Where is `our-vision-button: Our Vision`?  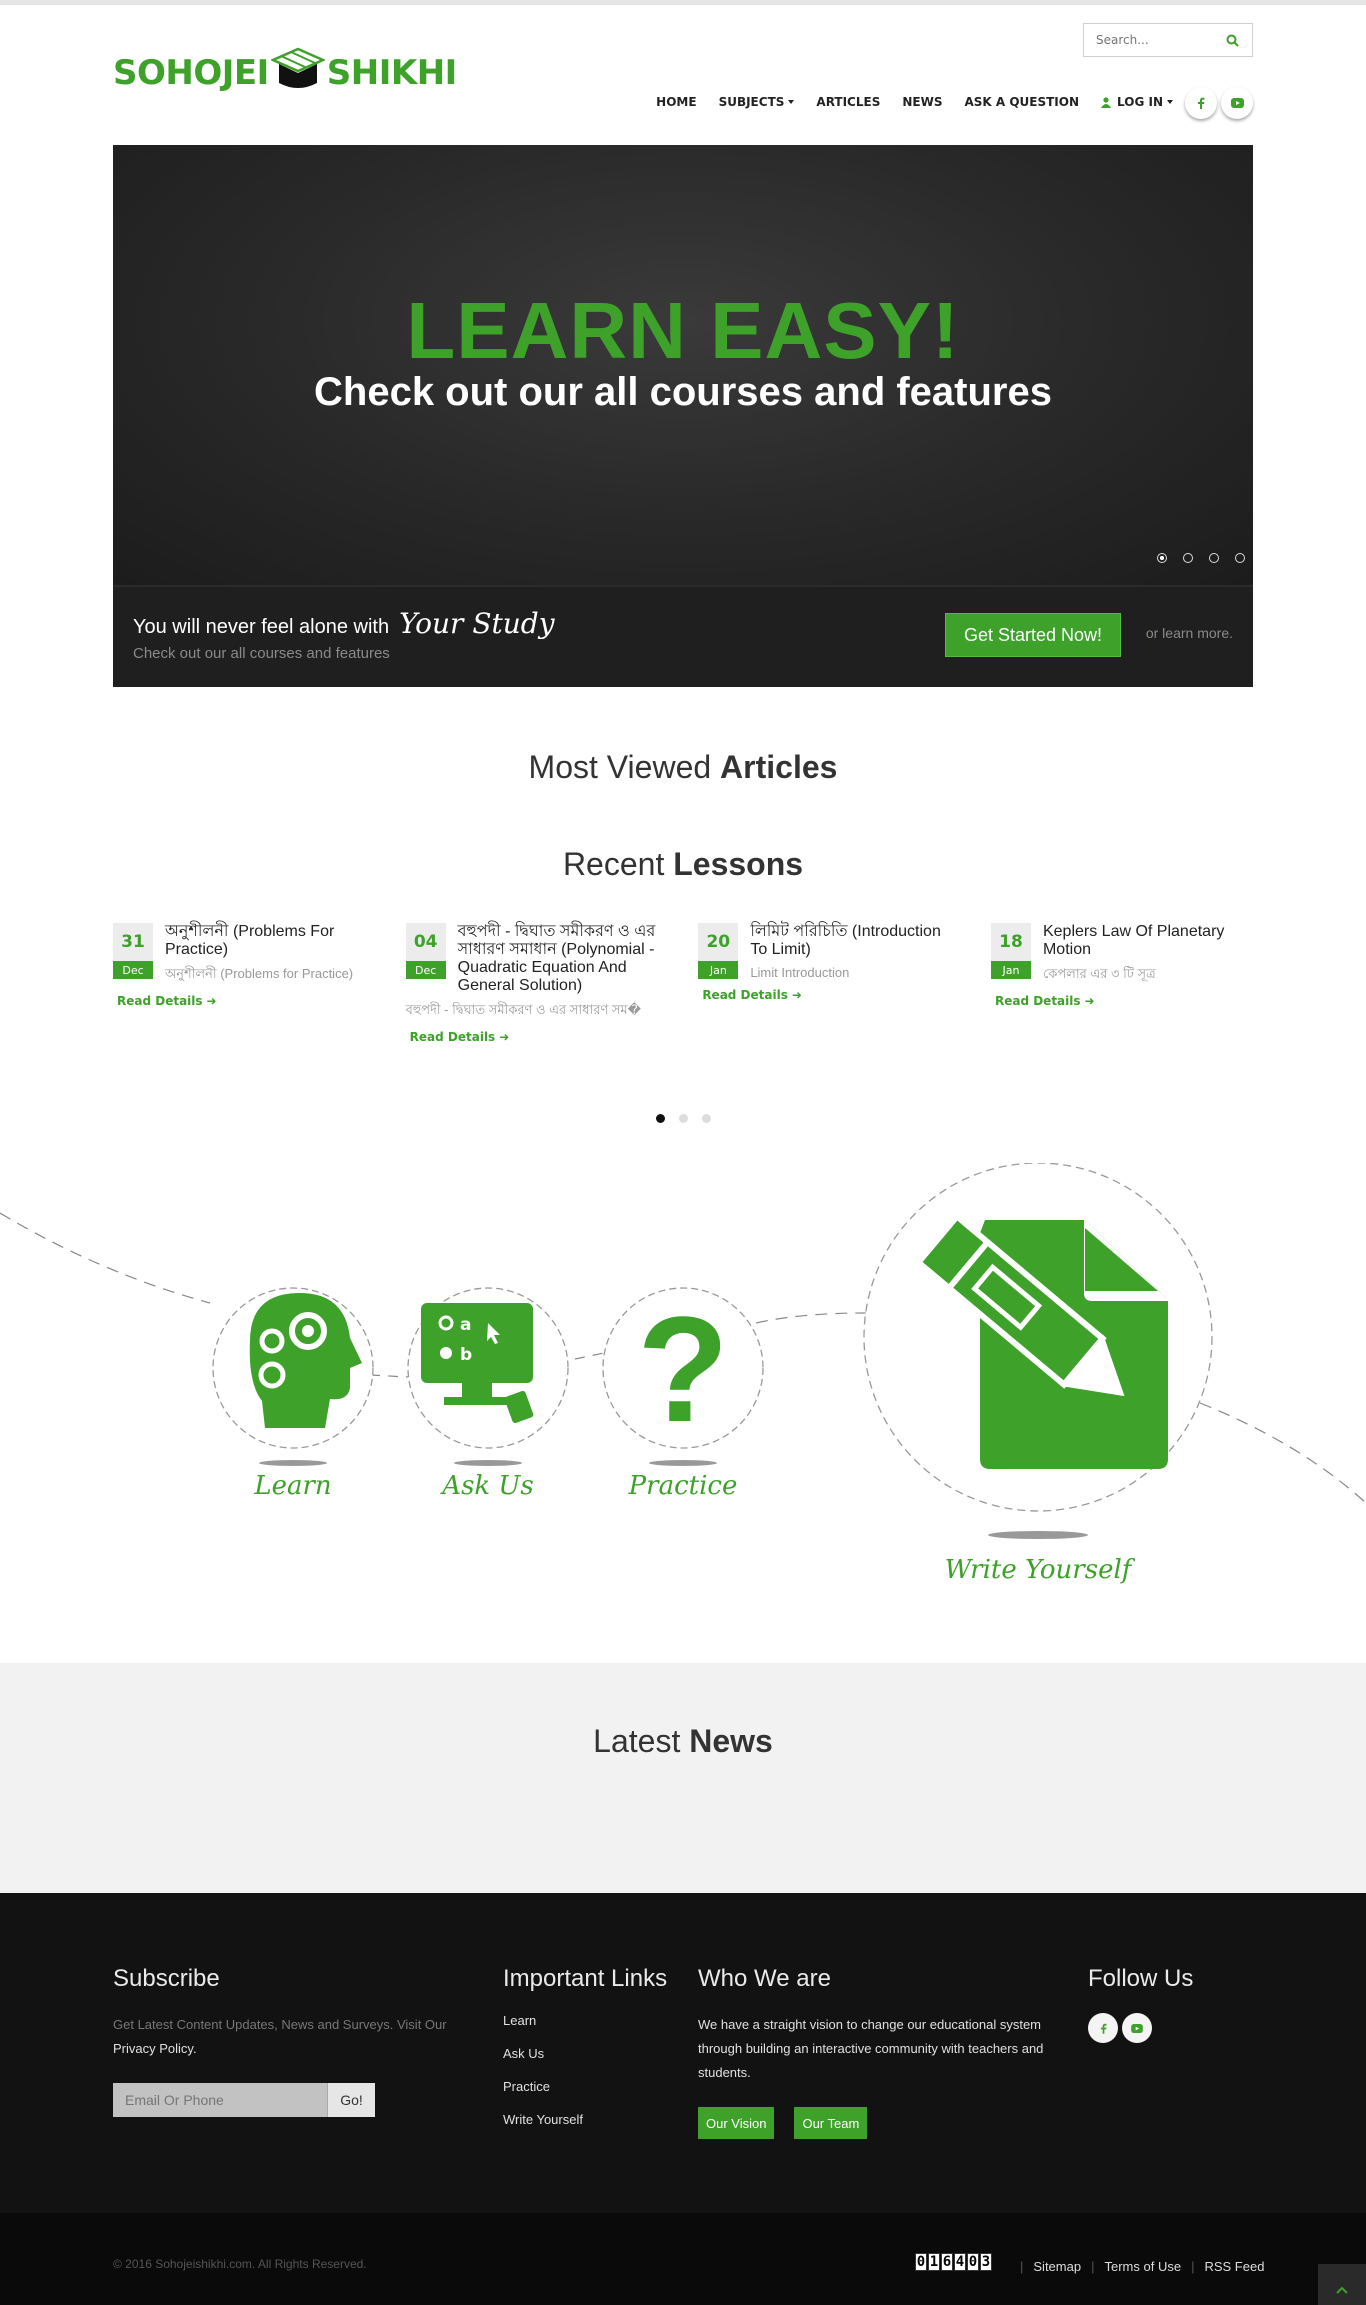 our-vision-button: Our Vision is located at coordinates (736, 2123).